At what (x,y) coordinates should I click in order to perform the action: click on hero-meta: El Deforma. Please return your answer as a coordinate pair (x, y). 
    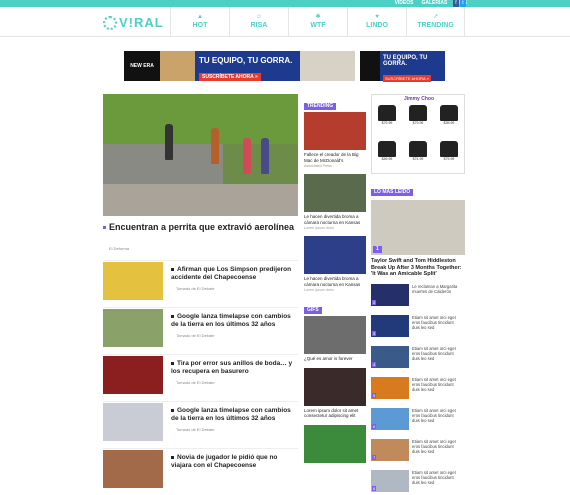
    Looking at the image, I should click on (119, 248).